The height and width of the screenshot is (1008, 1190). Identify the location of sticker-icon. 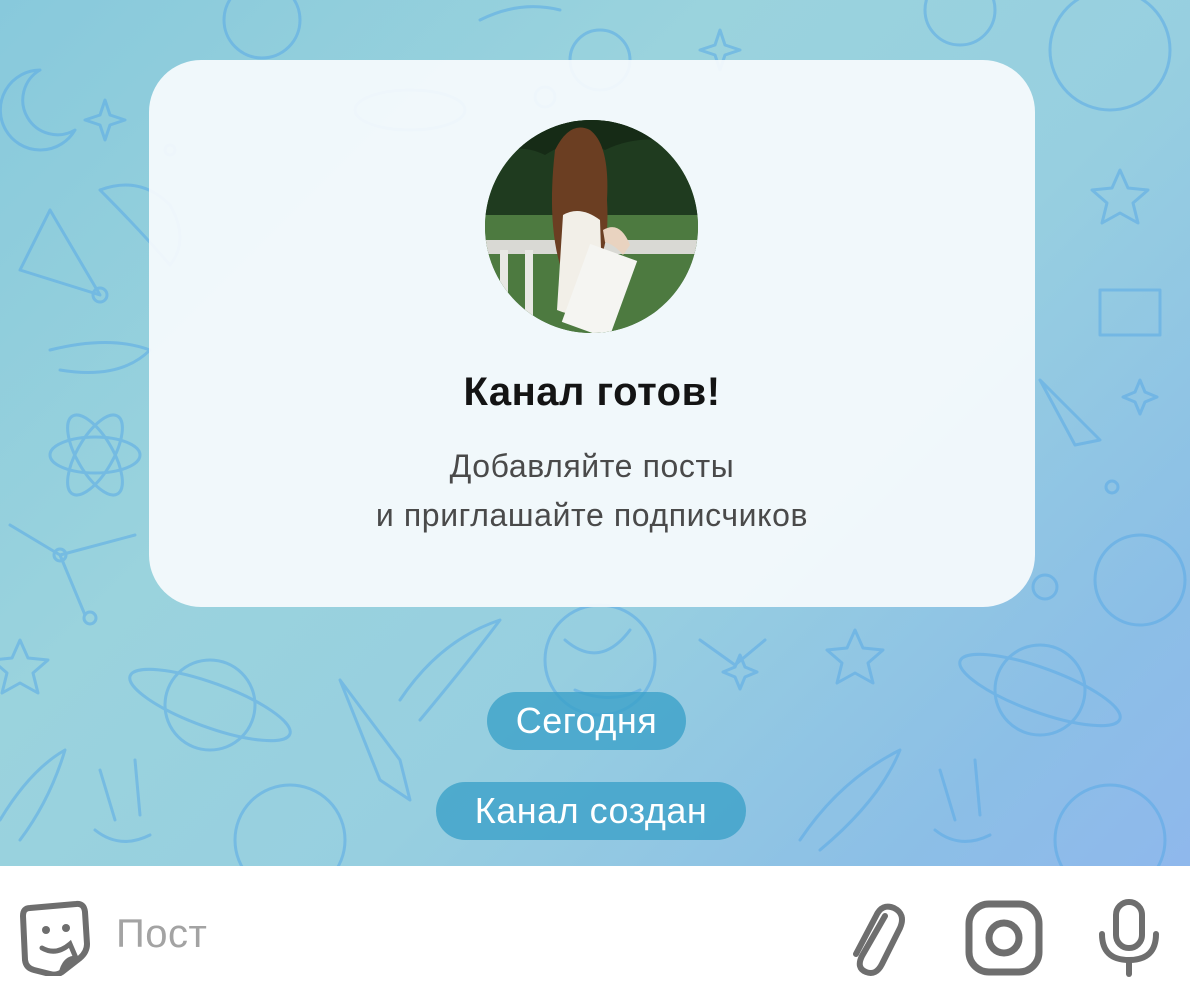
(55, 938).